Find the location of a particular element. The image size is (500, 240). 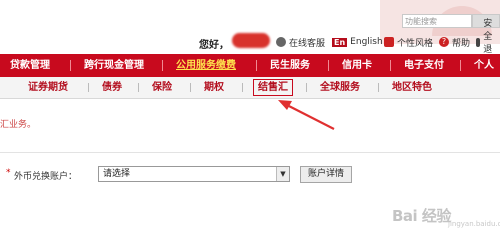

arrow-shaft is located at coordinates (308, 116).